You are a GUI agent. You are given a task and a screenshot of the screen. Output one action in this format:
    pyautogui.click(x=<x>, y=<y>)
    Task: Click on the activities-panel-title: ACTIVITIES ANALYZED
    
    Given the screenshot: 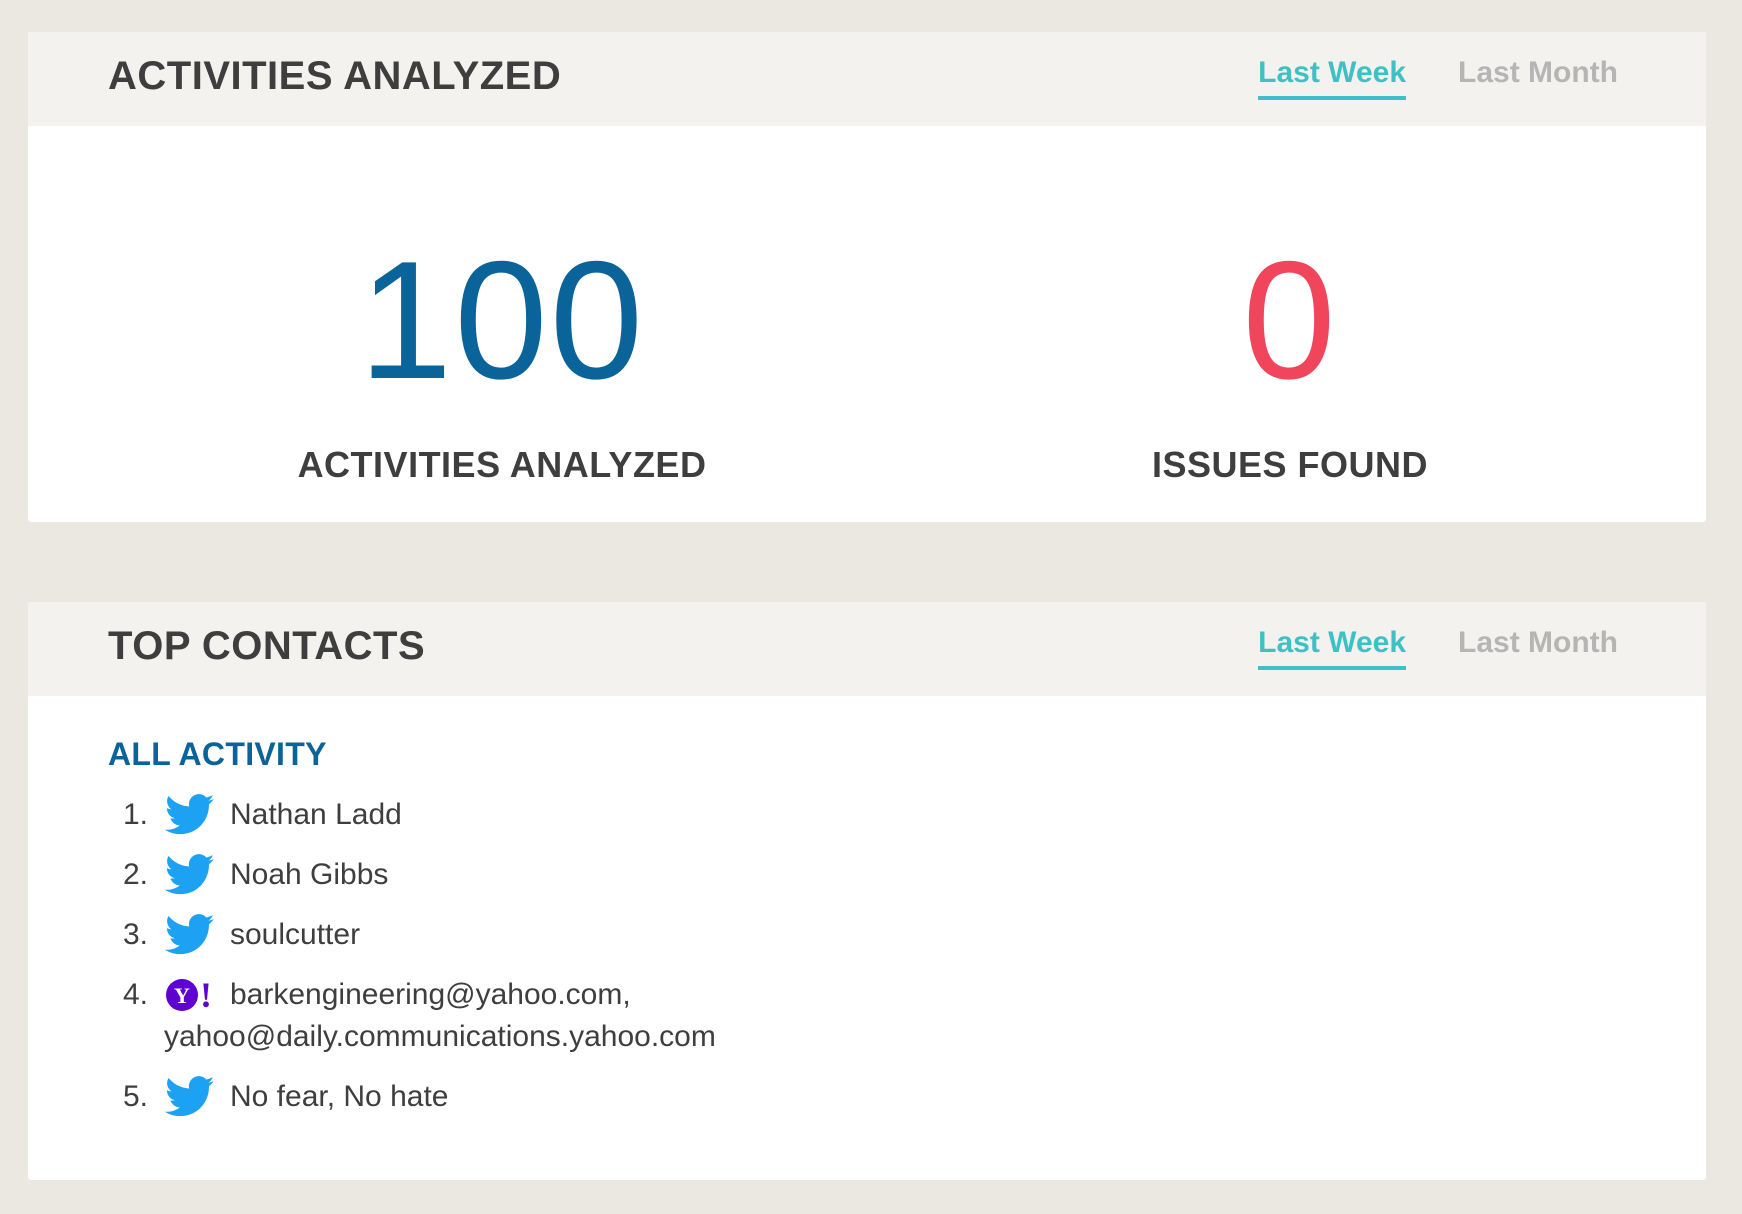 What is the action you would take?
    pyautogui.click(x=335, y=76)
    